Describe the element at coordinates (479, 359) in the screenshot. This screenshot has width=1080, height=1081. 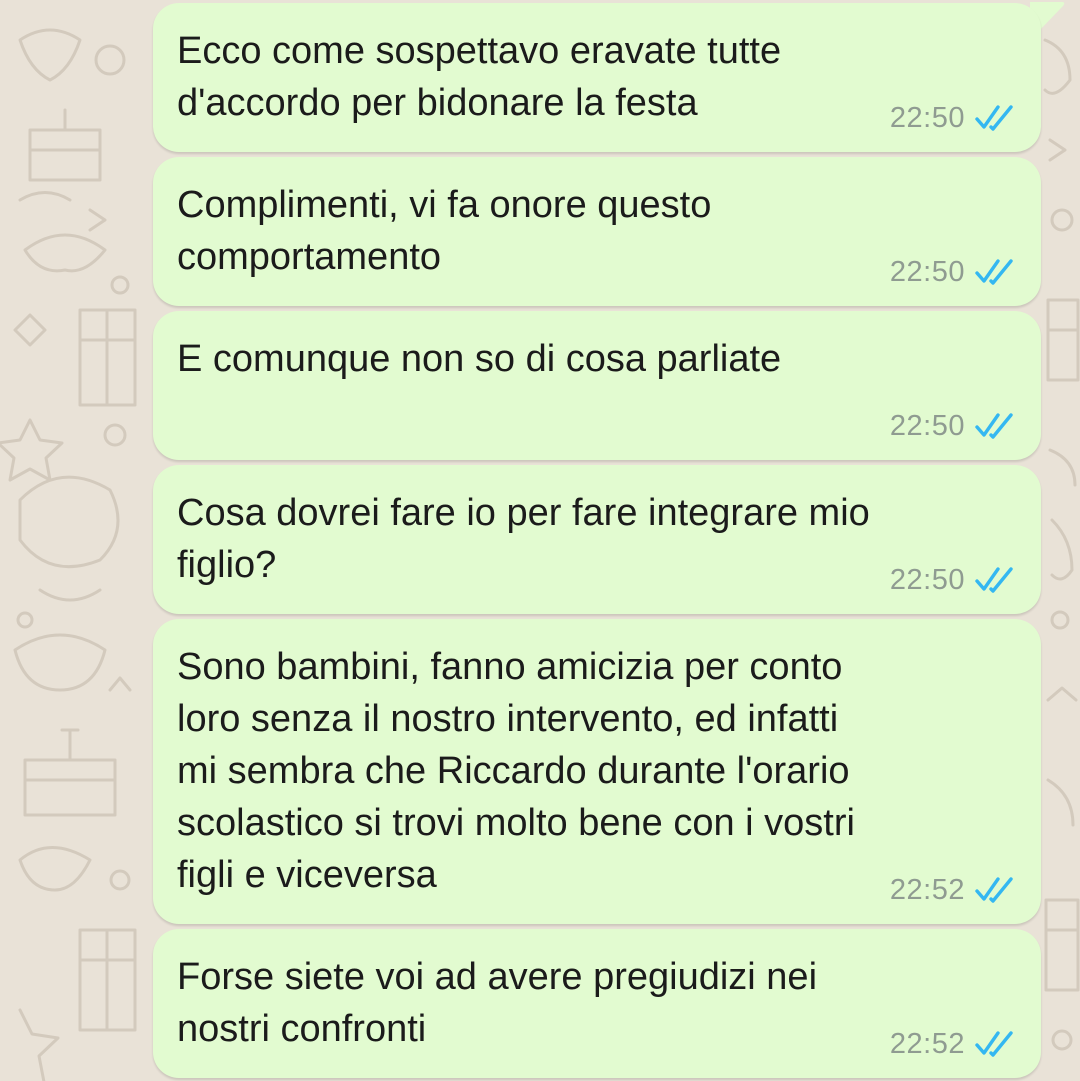
I see `message-text: E comunque non so di cosa parliate` at that location.